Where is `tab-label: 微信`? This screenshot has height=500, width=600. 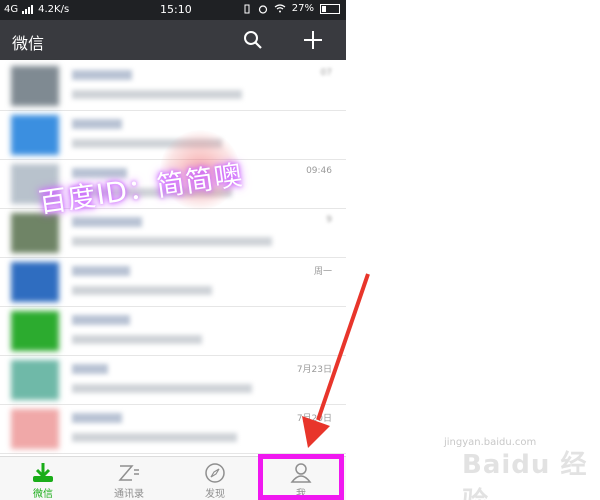 tab-label: 微信 is located at coordinates (43, 494).